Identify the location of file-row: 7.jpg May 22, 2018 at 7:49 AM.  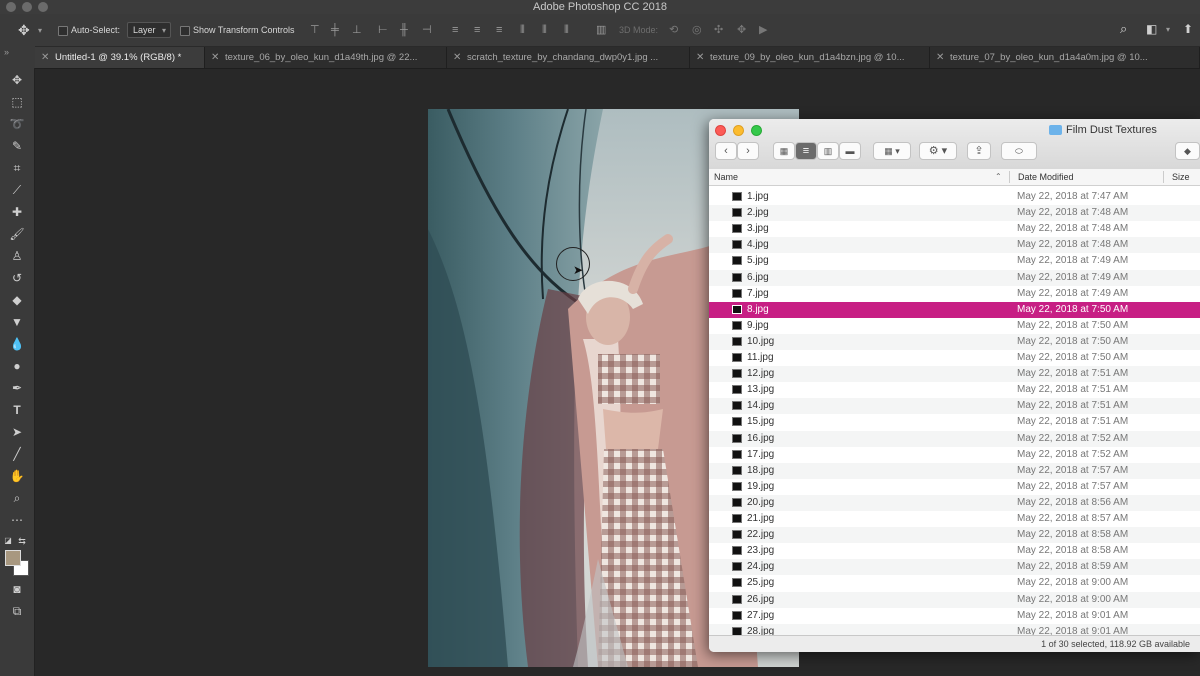
(954, 294).